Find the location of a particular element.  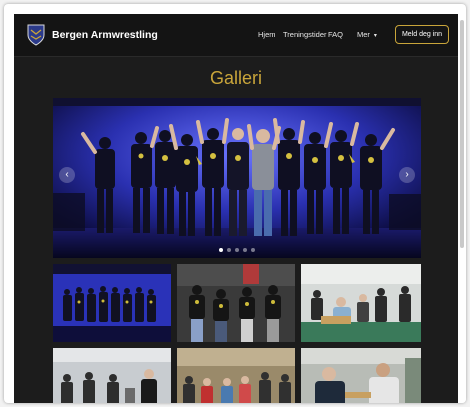

nav-link-treningstider: Treningstider is located at coordinates (305, 34).